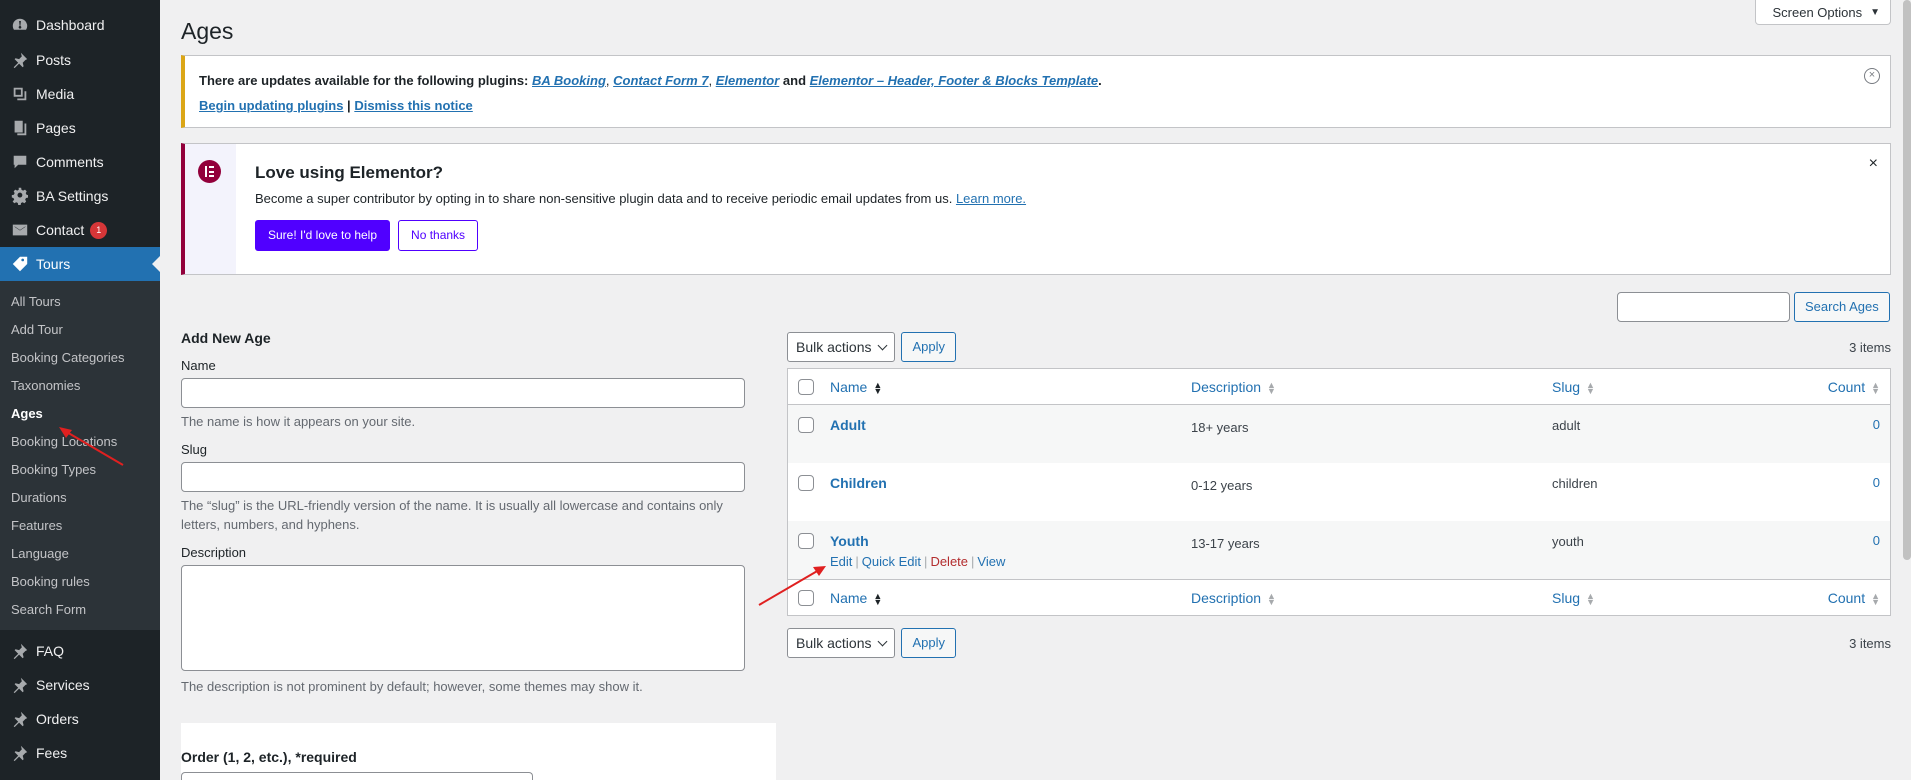  Describe the element at coordinates (80, 94) in the screenshot. I see `menu-media: Media` at that location.